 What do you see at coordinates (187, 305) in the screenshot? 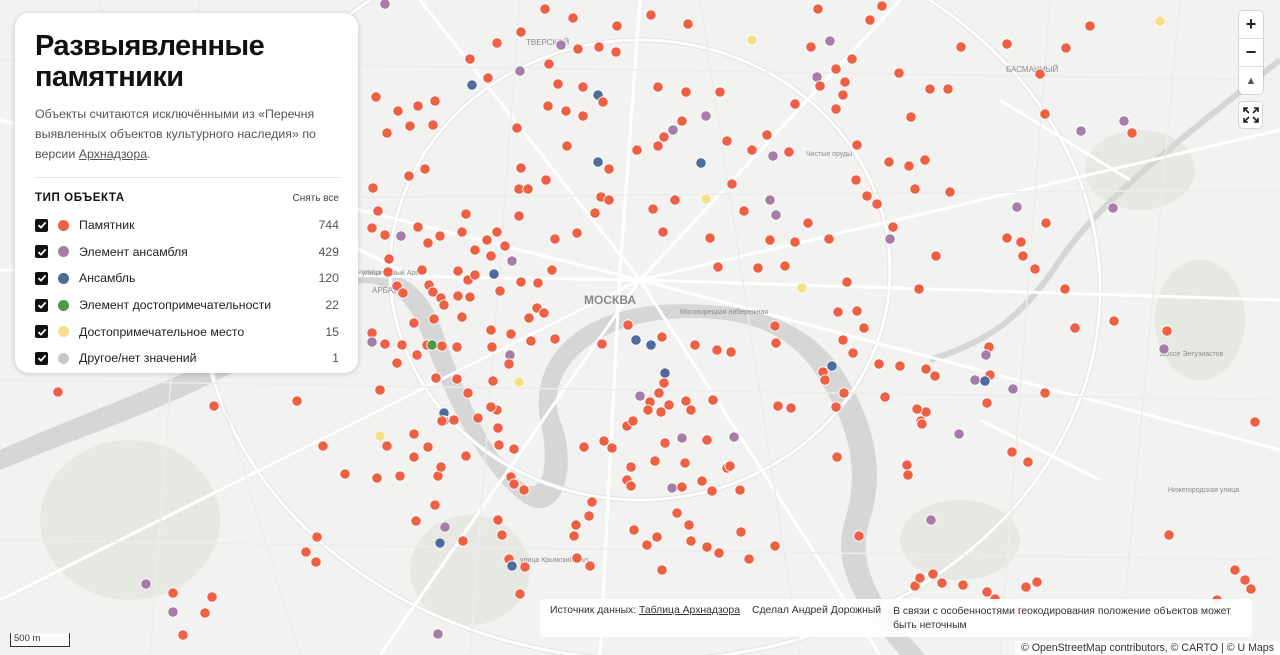
I see `category-row: Элемент достопримечательности 22` at bounding box center [187, 305].